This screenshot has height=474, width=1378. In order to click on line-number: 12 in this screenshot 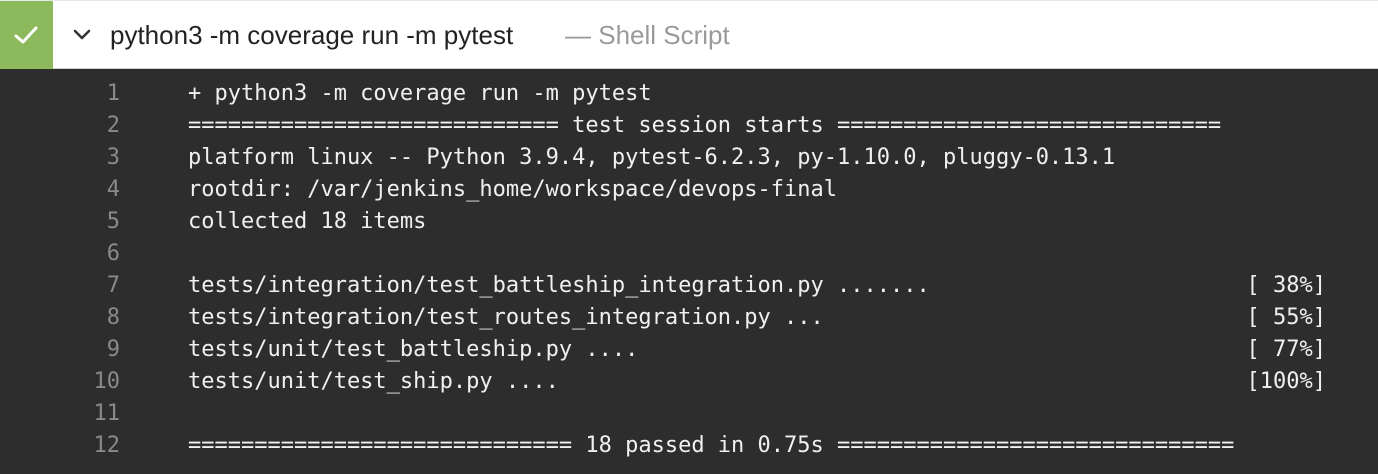, I will do `click(60, 446)`.